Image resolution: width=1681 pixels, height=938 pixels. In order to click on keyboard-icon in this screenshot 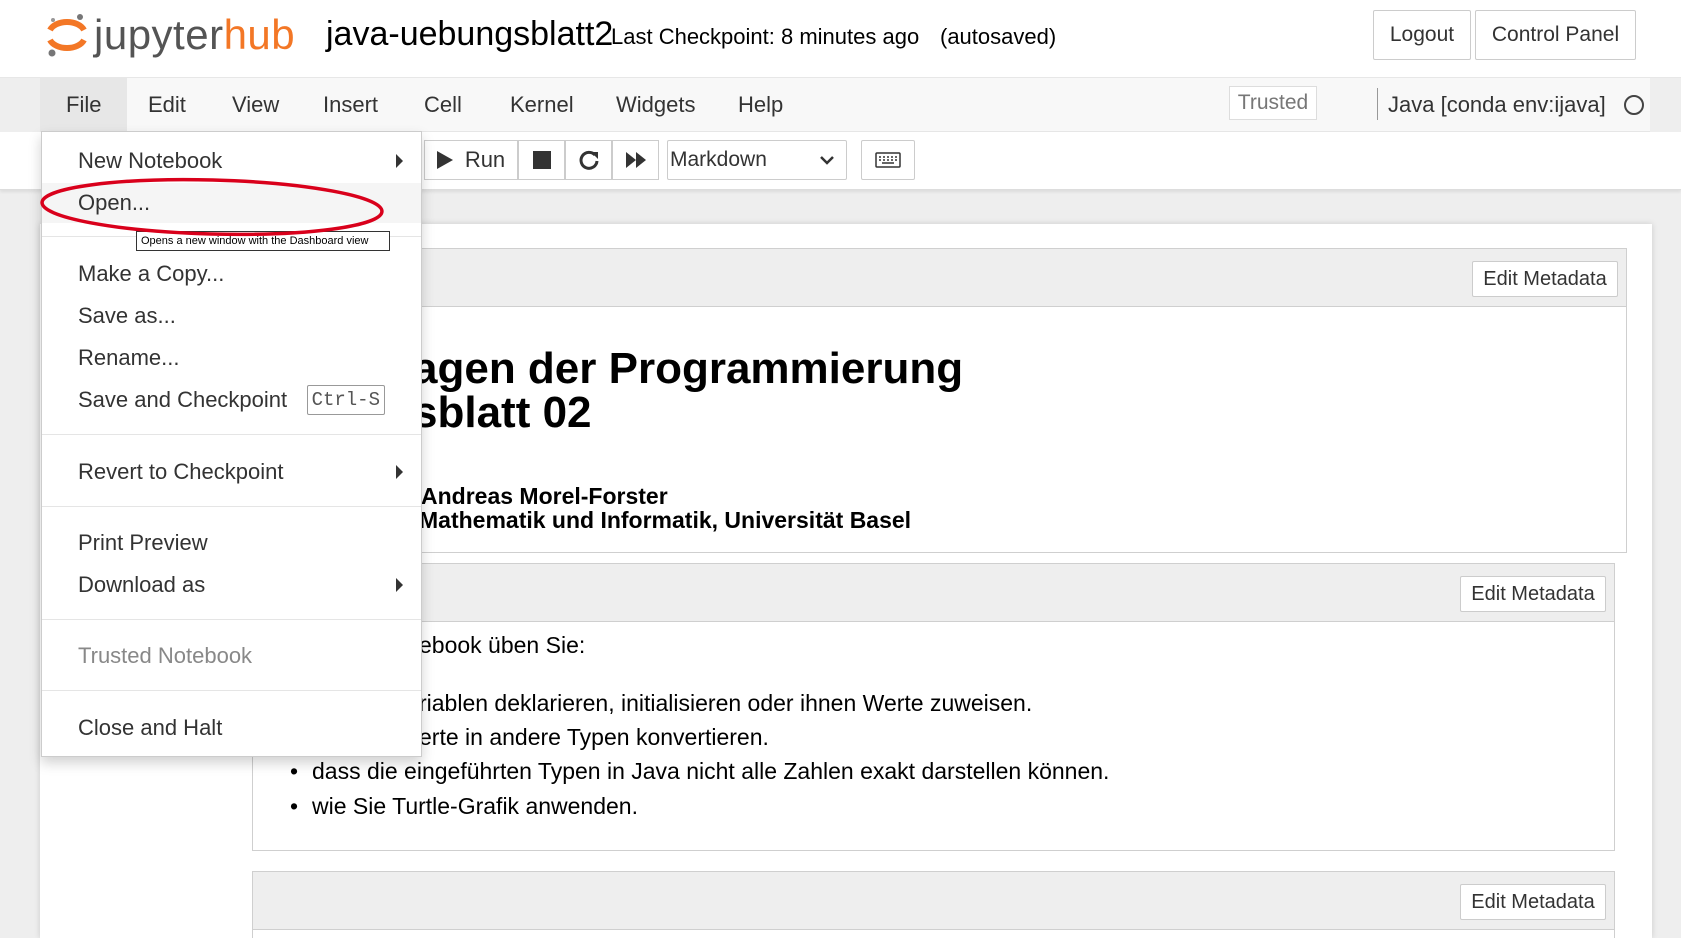, I will do `click(888, 160)`.